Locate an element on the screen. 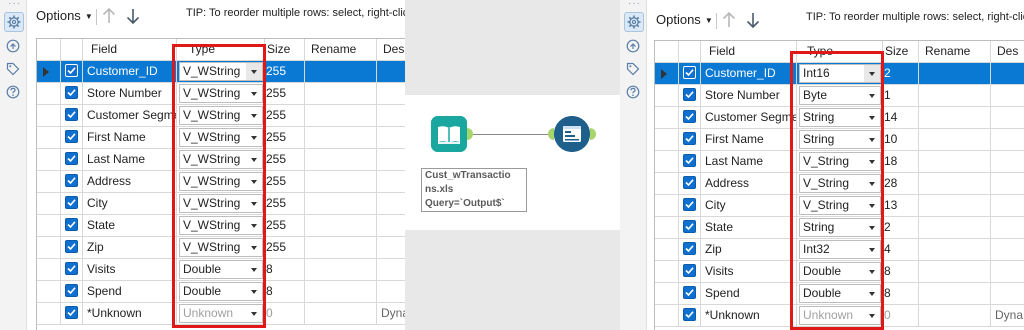 This screenshot has width=1024, height=330. table-row: Address V_String 28 is located at coordinates (839, 184).